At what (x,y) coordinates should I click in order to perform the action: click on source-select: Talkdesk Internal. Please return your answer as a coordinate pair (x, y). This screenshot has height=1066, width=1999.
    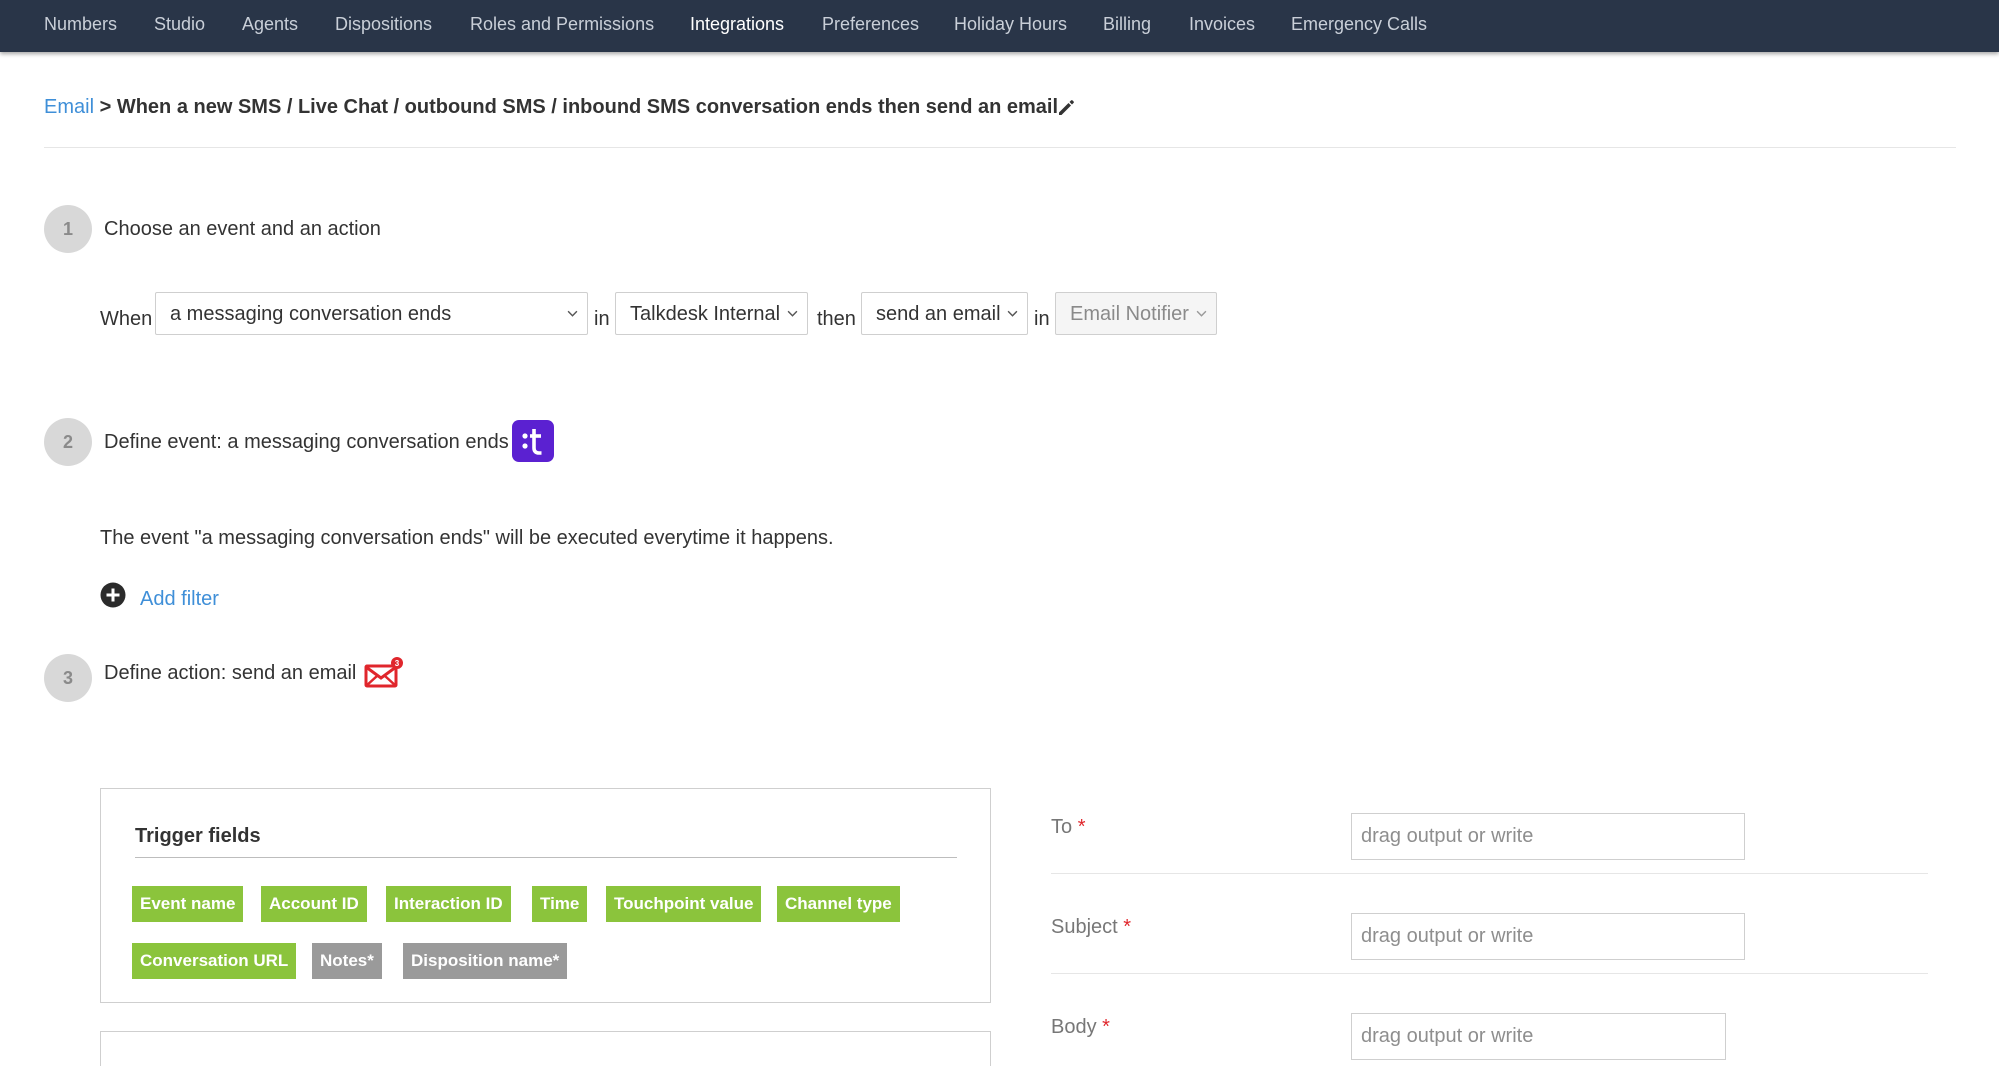
    Looking at the image, I should click on (711, 313).